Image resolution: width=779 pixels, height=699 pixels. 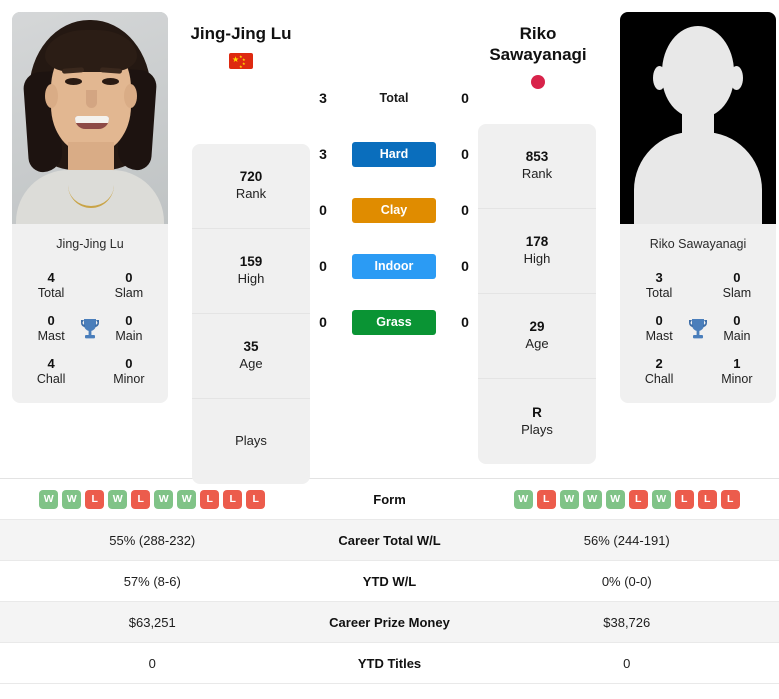 I want to click on left-form-strip: WWLWLWWLLL, so click(x=152, y=499).